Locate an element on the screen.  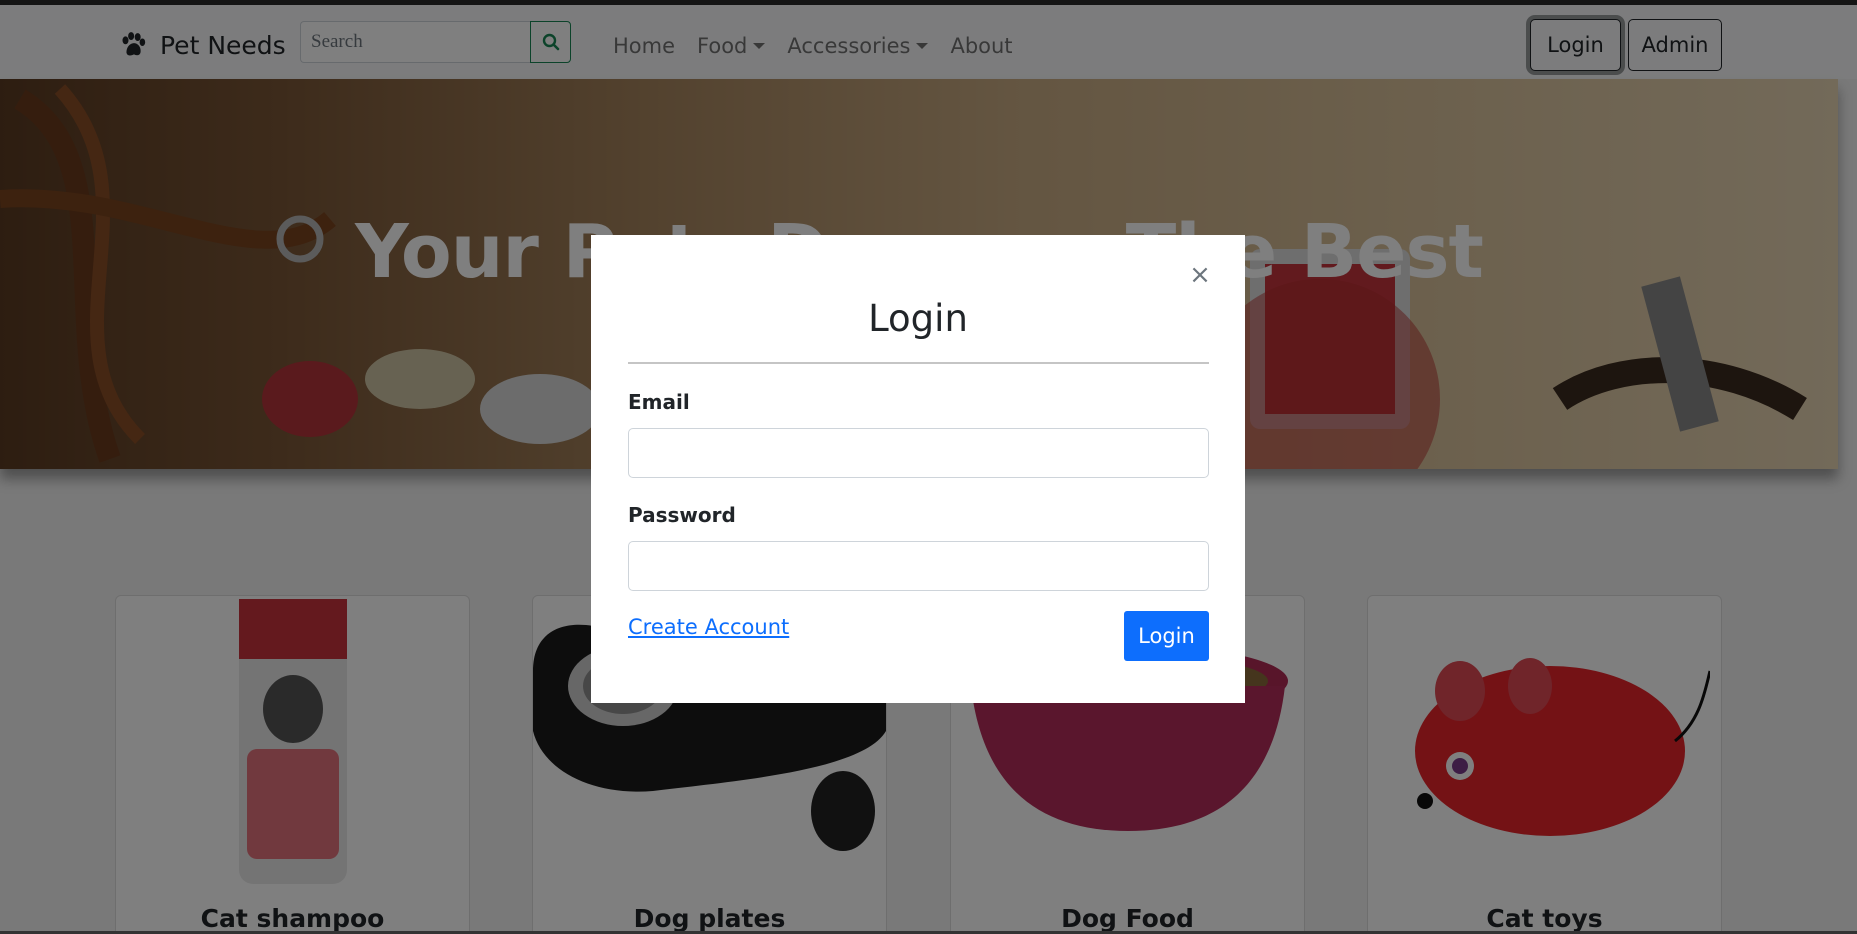
modal-login-button: Login is located at coordinates (1166, 636).